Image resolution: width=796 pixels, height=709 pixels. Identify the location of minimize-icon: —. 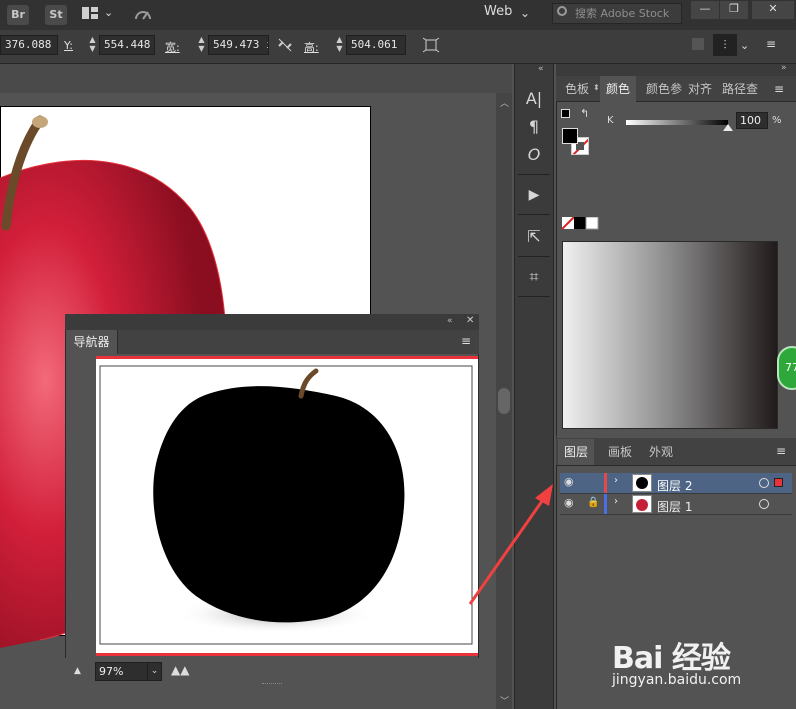
(705, 10).